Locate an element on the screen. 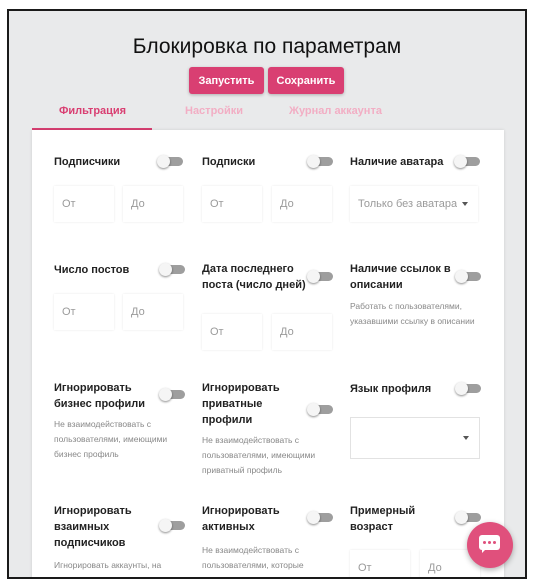 The image size is (537, 585). ignore-business-label: Игнорировать бизнес профили is located at coordinates (100, 396).